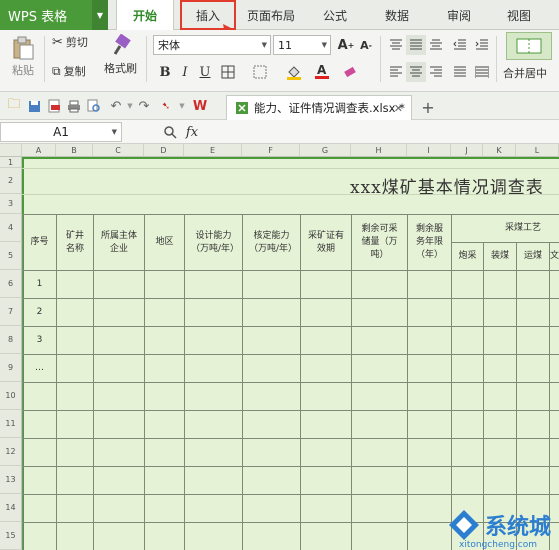 This screenshot has height=550, width=559. What do you see at coordinates (170, 132) in the screenshot?
I see `zoom-icon` at bounding box center [170, 132].